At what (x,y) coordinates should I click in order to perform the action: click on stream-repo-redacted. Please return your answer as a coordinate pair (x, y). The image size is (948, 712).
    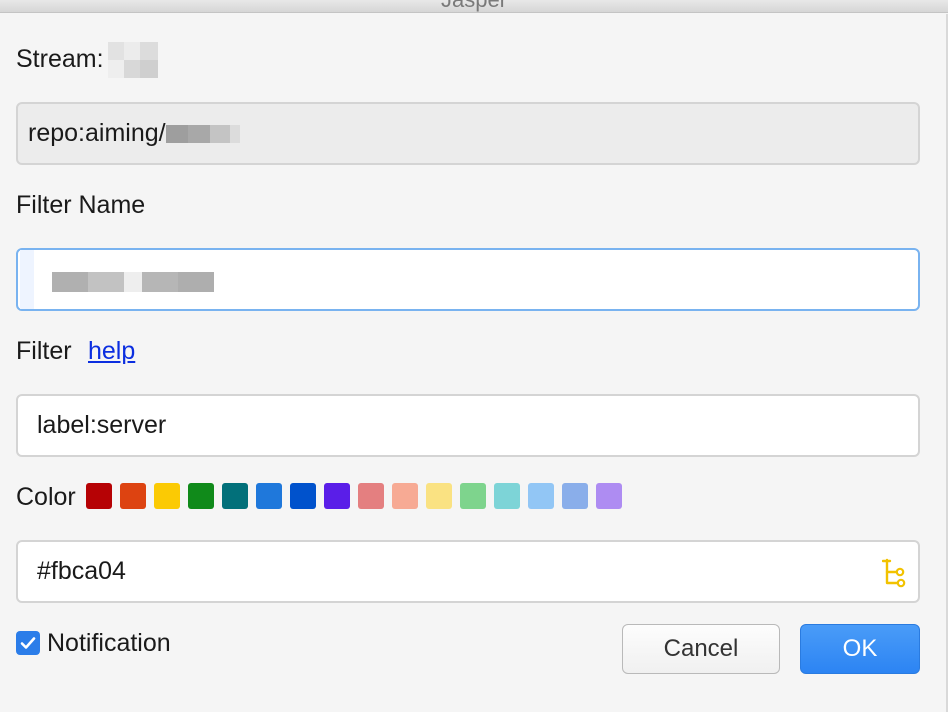
    Looking at the image, I should click on (202, 133).